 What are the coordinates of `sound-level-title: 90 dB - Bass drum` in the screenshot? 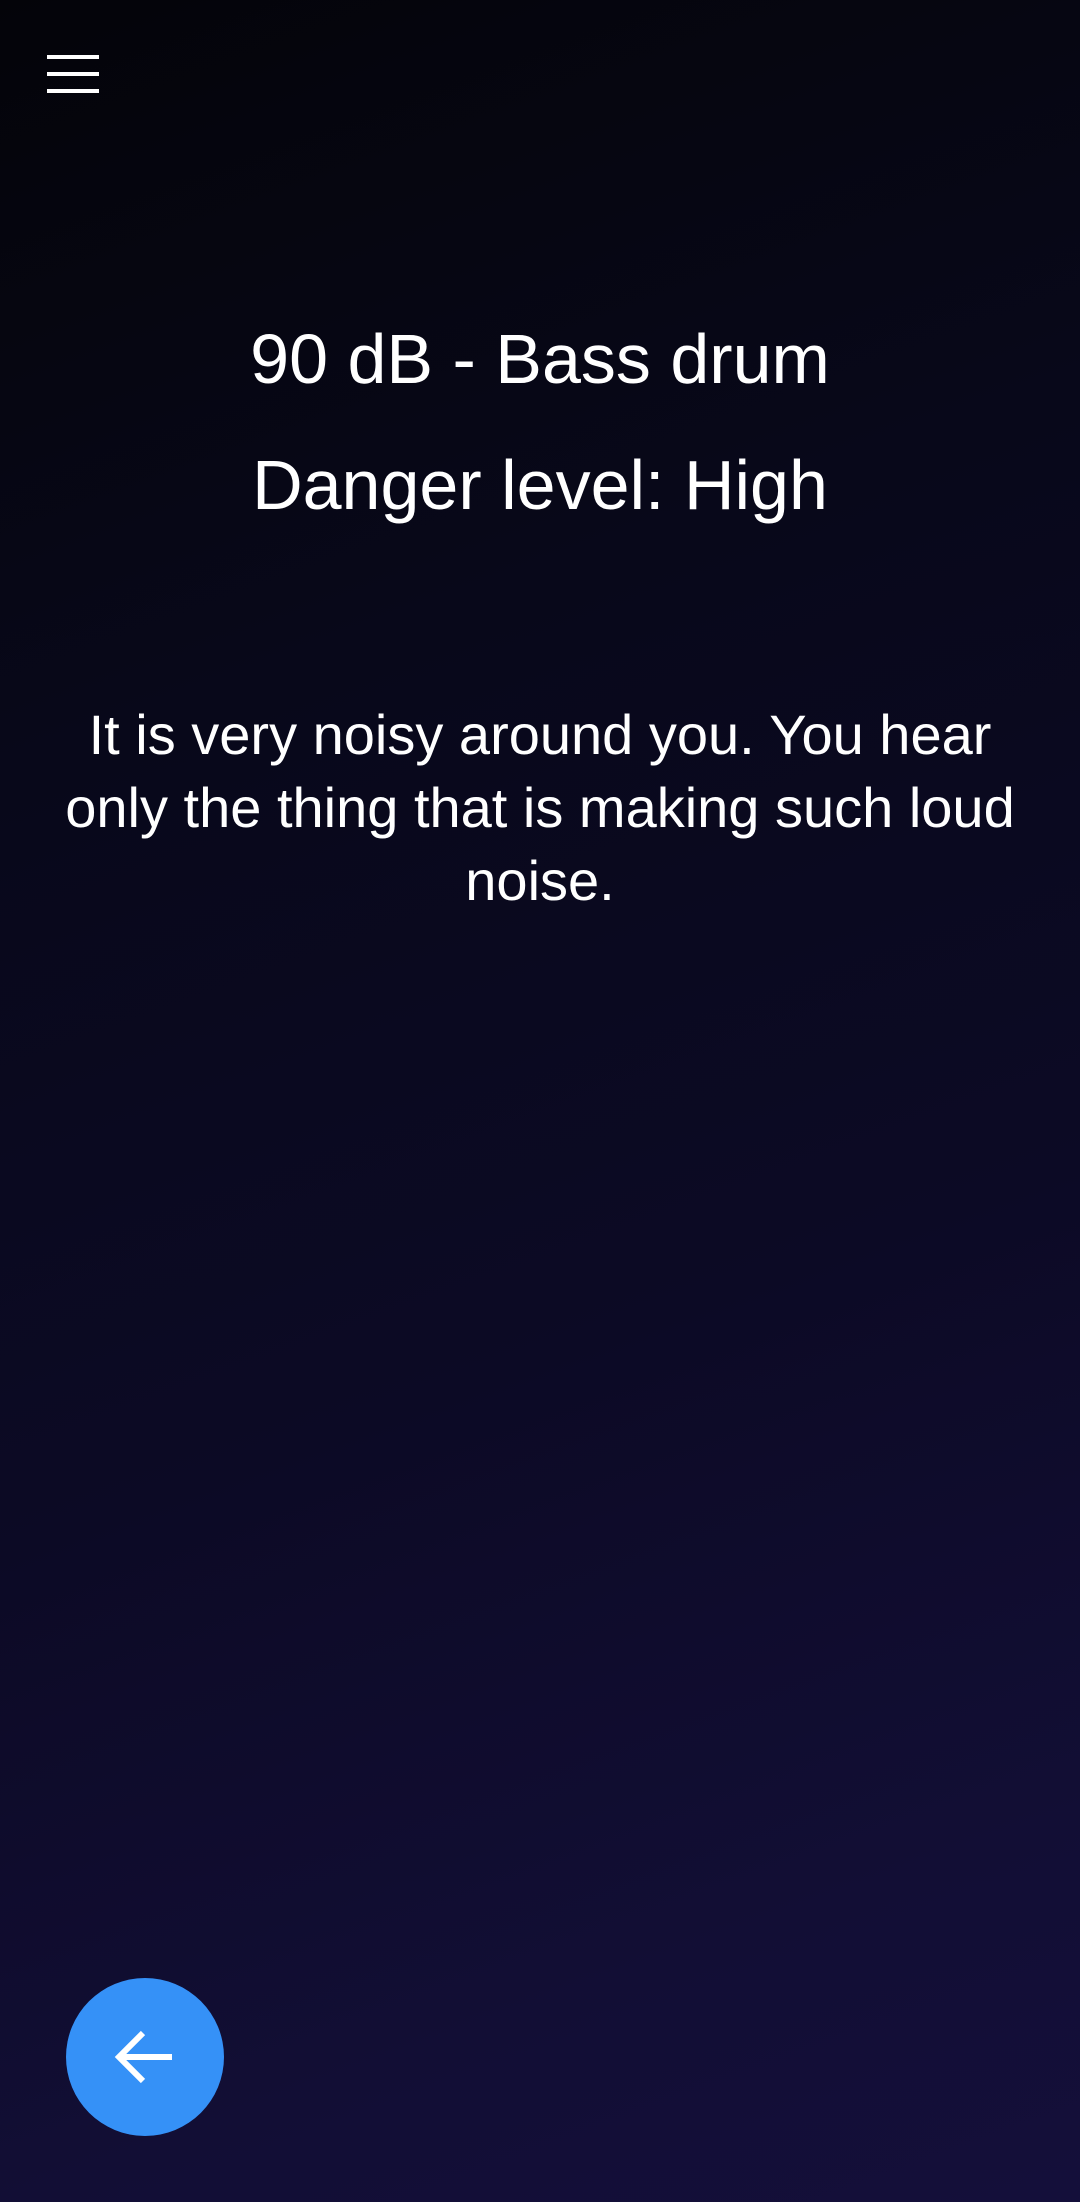 It's located at (540, 359).